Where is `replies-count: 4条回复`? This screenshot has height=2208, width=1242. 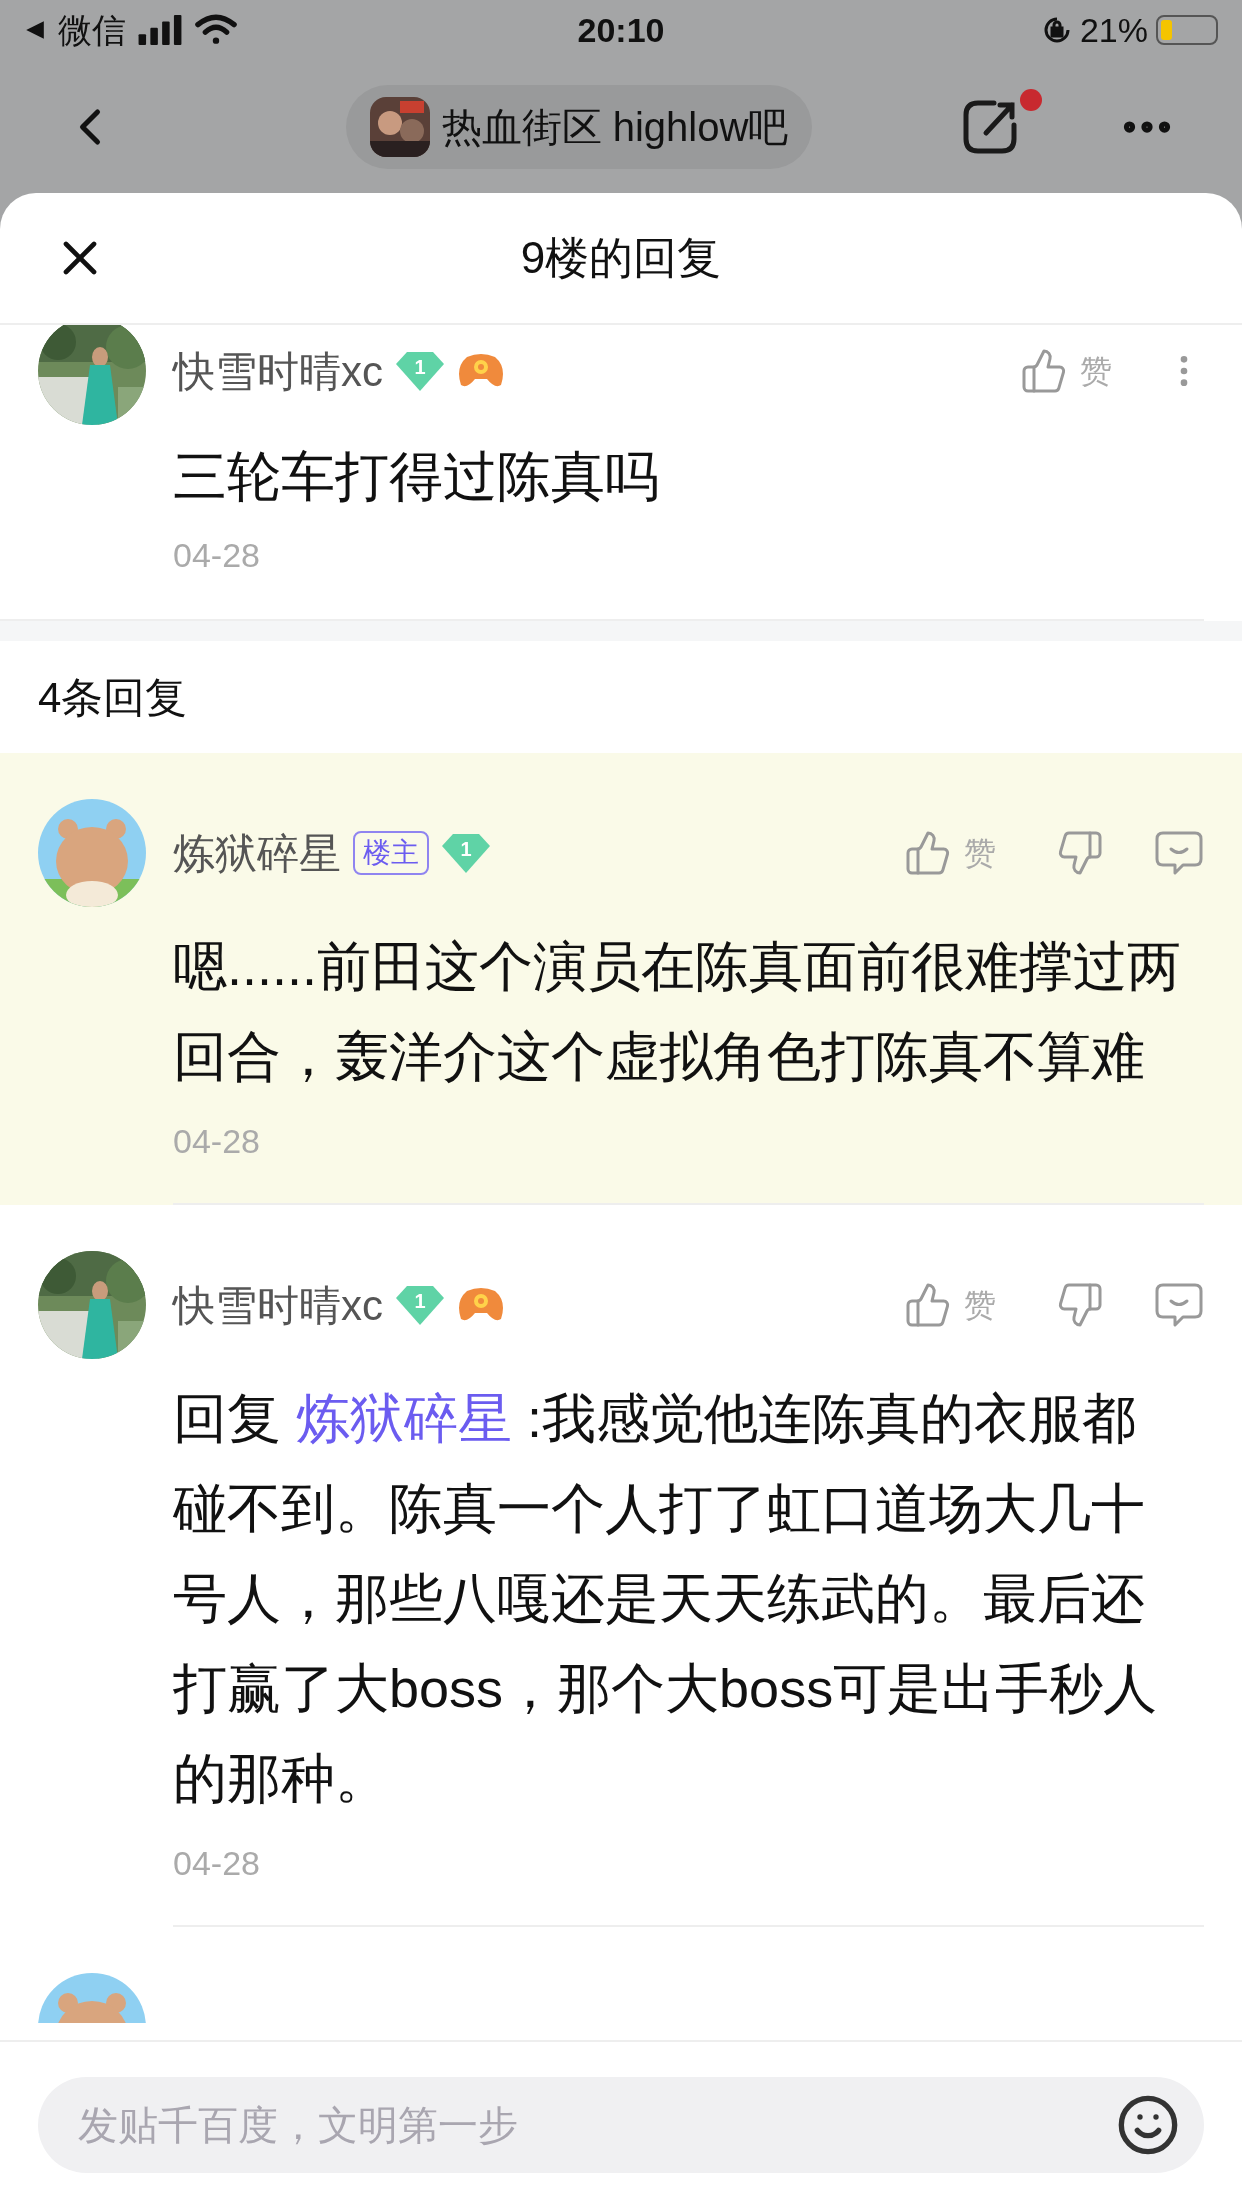 replies-count: 4条回复 is located at coordinates (113, 697).